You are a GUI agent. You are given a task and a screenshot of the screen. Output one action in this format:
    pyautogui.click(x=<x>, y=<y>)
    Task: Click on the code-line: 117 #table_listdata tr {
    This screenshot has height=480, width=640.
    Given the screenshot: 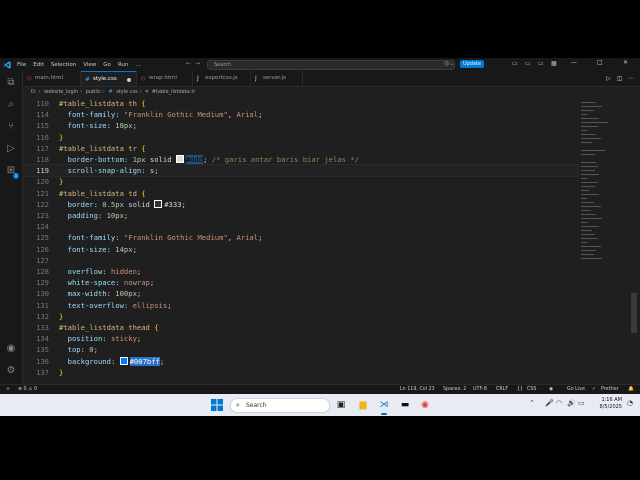 What is the action you would take?
    pyautogui.click(x=300, y=148)
    